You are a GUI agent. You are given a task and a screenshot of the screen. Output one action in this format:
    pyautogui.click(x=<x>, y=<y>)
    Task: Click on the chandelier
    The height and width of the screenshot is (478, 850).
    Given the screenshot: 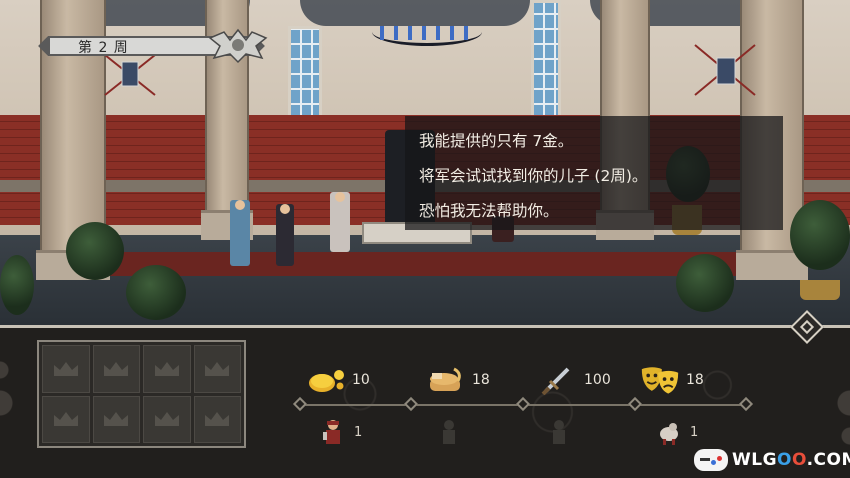 What is the action you would take?
    pyautogui.click(x=427, y=32)
    